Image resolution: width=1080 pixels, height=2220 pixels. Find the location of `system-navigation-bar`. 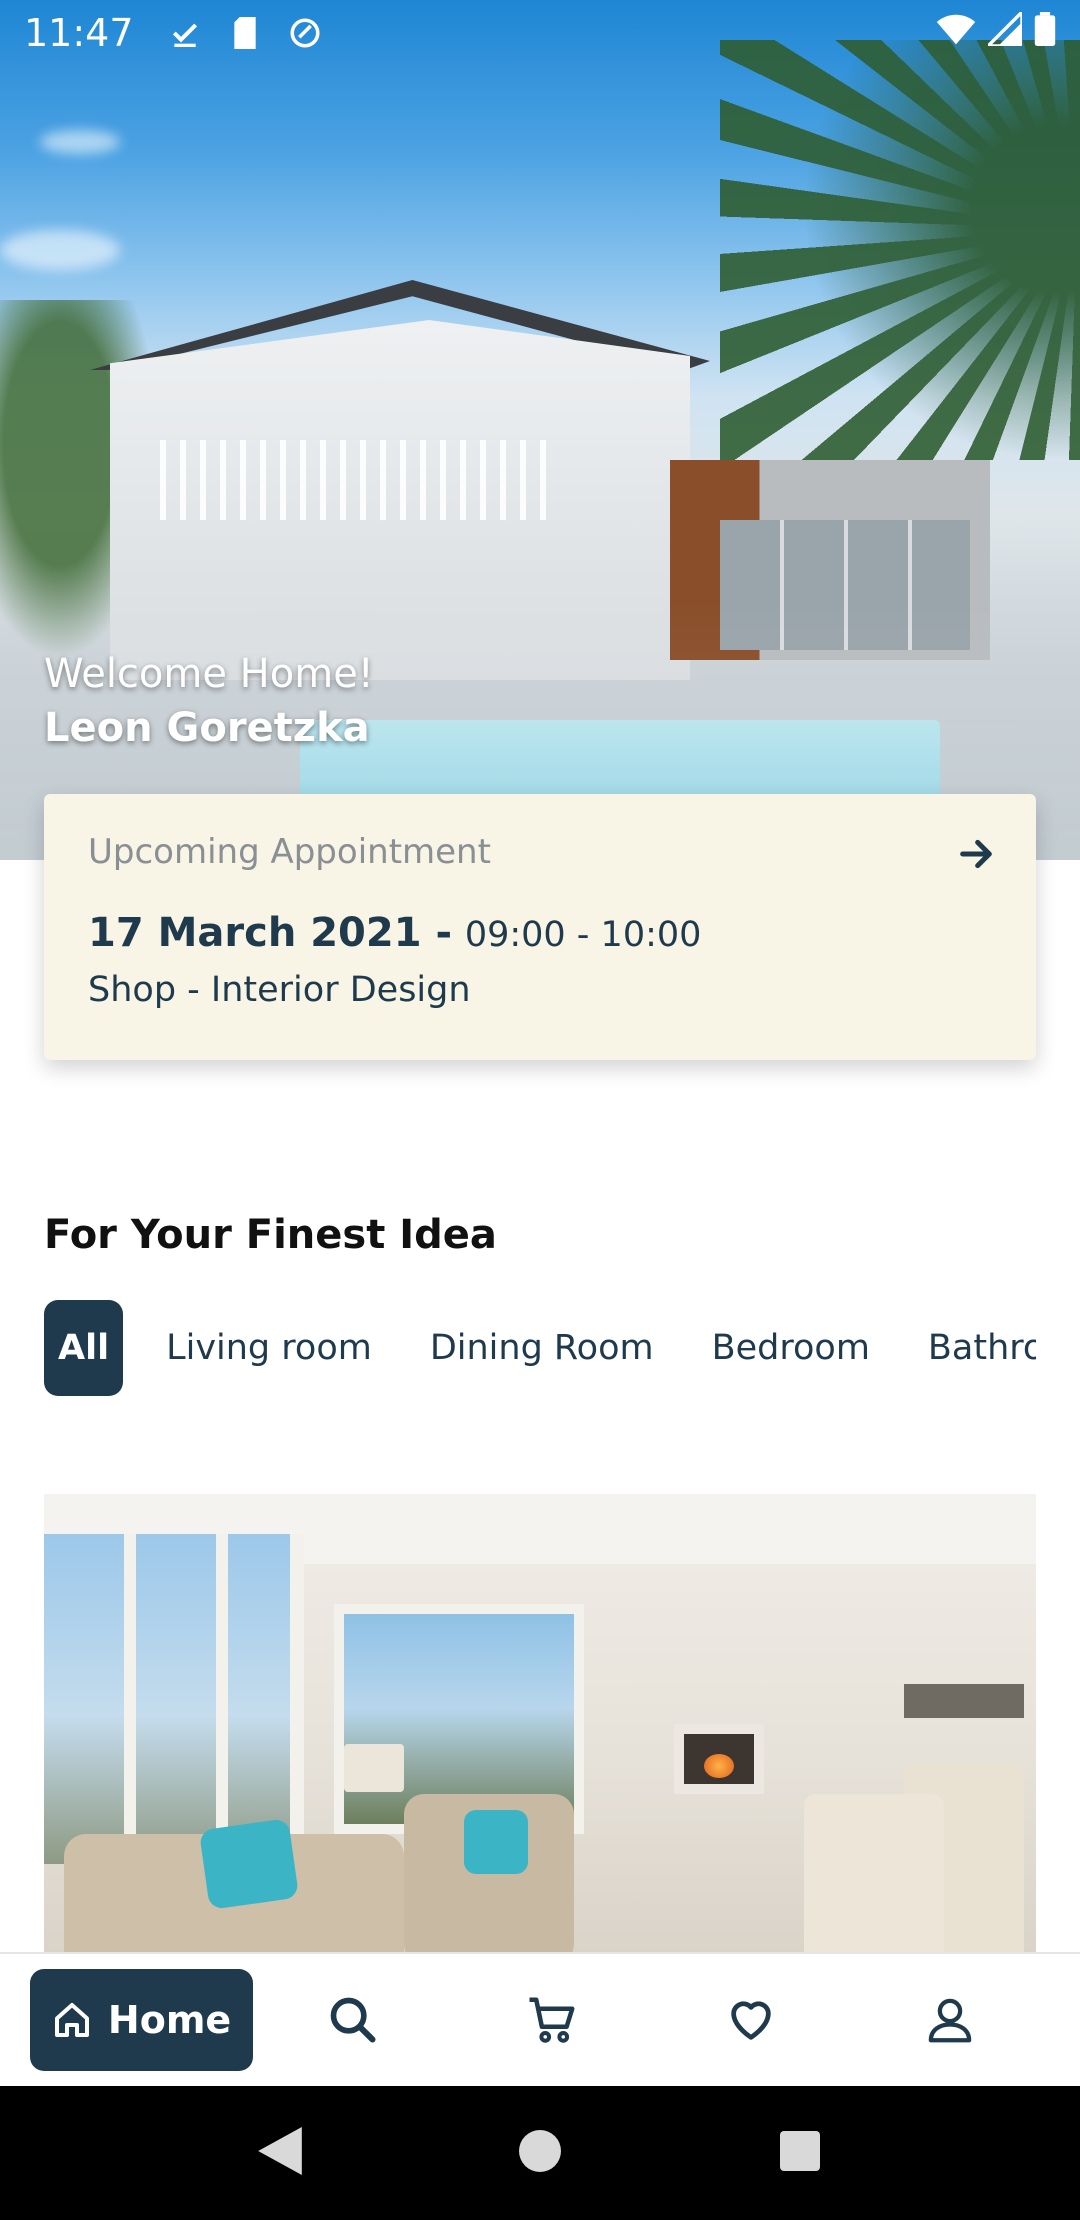

system-navigation-bar is located at coordinates (540, 2153).